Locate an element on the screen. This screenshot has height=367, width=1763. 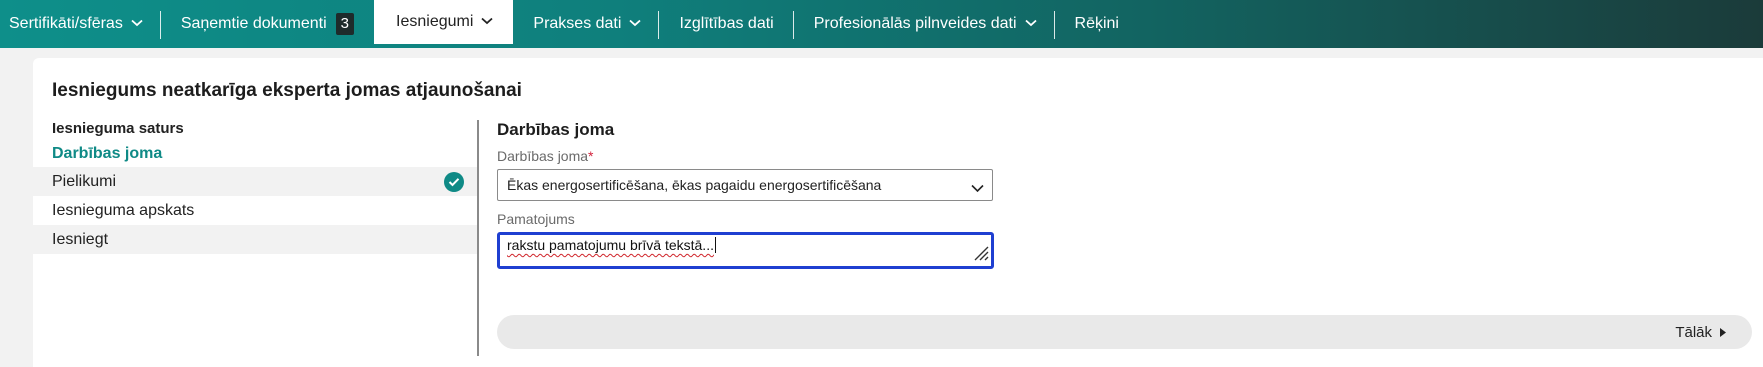
step-label: Darbības joma is located at coordinates (107, 153).